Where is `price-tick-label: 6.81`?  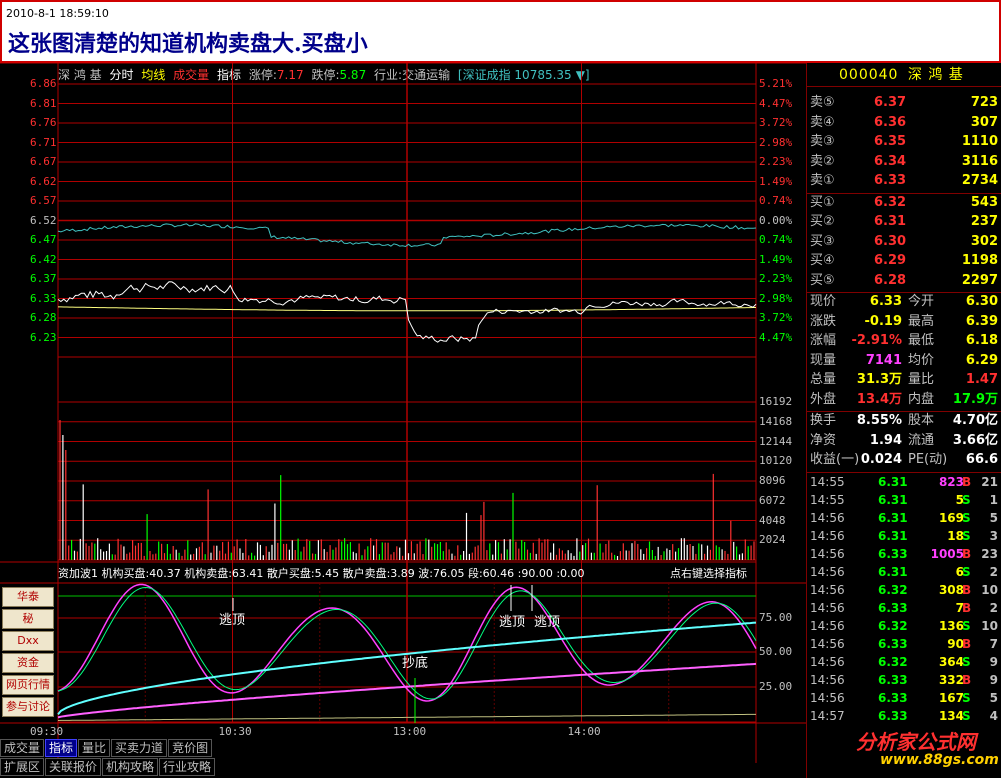 price-tick-label: 6.81 is located at coordinates (43, 103).